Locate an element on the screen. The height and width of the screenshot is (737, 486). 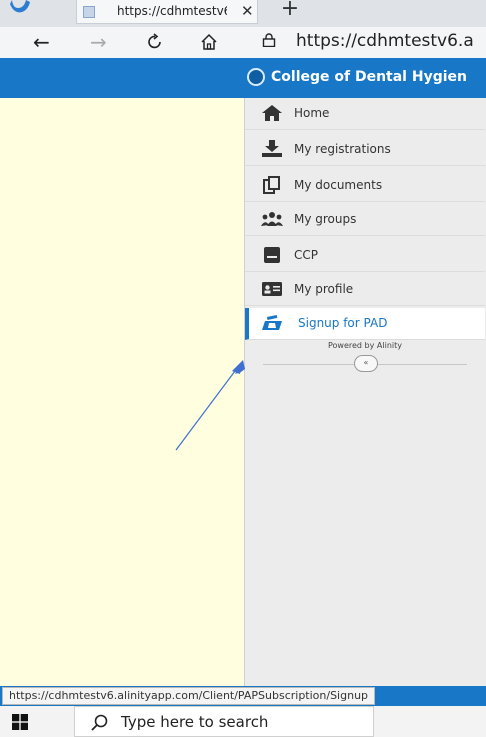
app-title: College of Dental Hygien is located at coordinates (369, 77).